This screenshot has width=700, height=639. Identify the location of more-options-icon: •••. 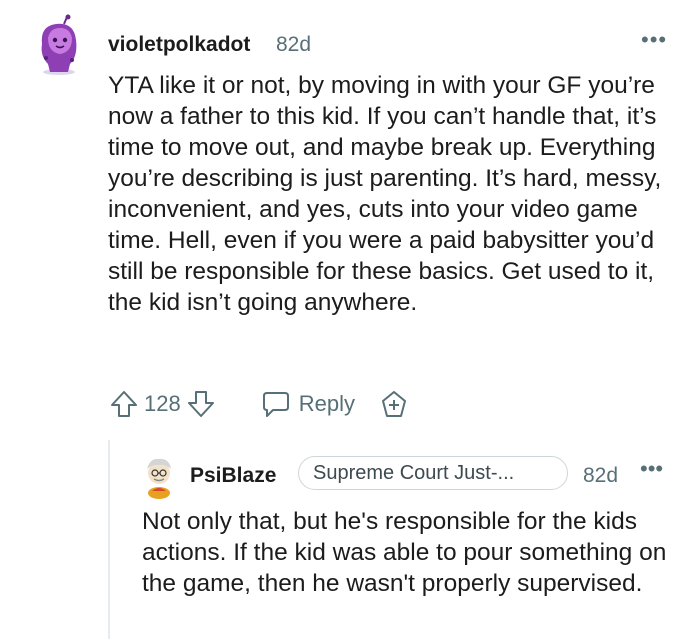
(654, 40).